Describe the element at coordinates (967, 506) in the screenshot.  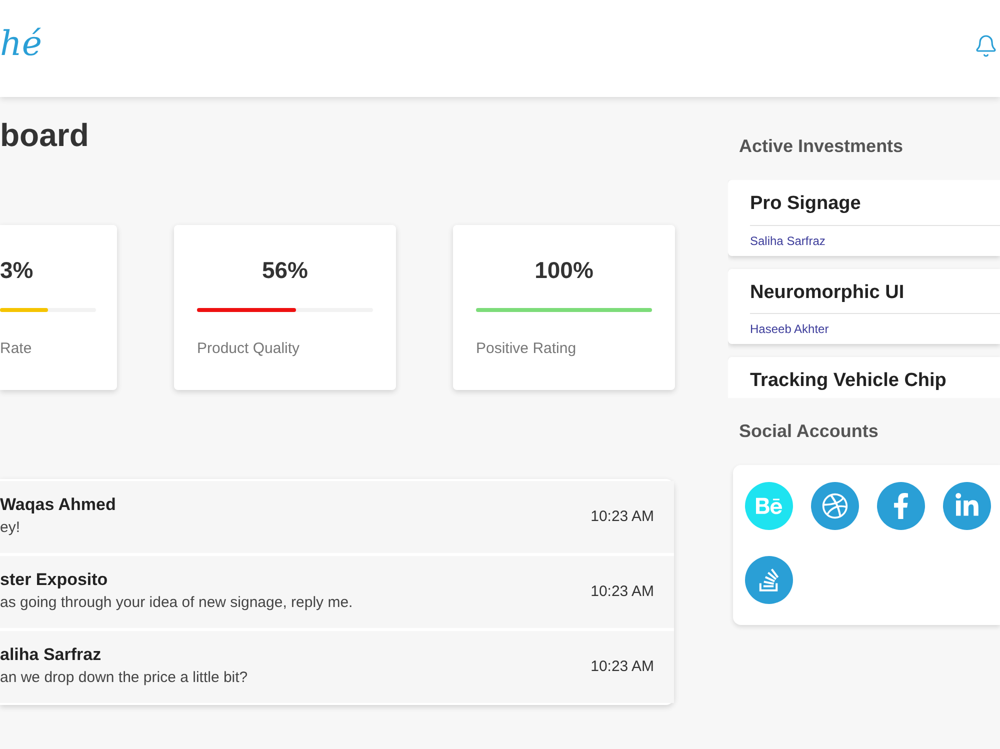
I see `linkedin-icon` at that location.